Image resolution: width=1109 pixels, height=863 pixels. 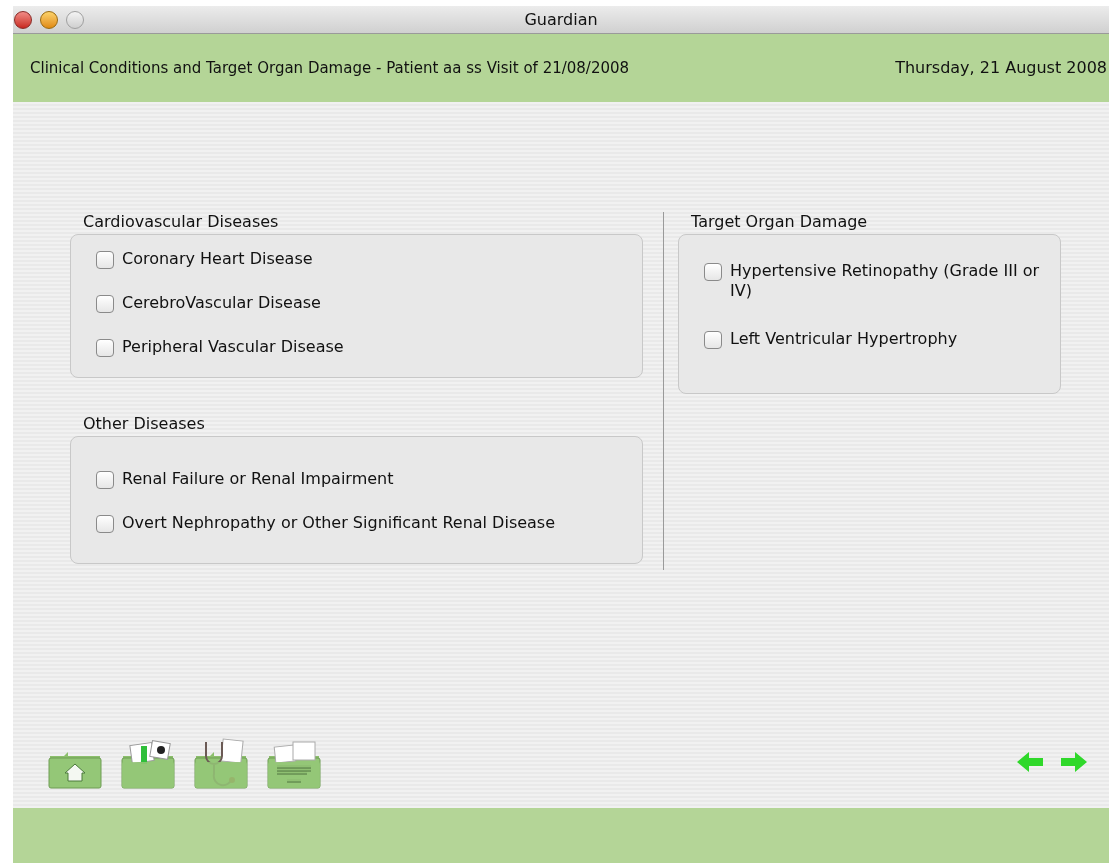 I want to click on group-title: Cardiovascular Diseases, so click(x=181, y=222).